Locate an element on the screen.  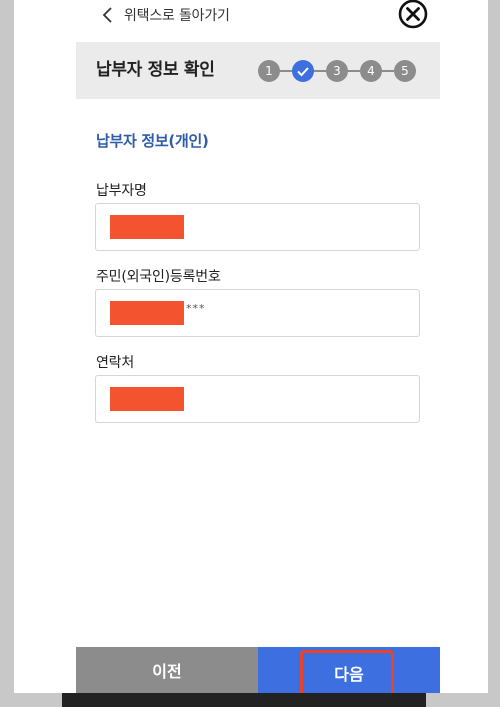
close-icon is located at coordinates (413, 15).